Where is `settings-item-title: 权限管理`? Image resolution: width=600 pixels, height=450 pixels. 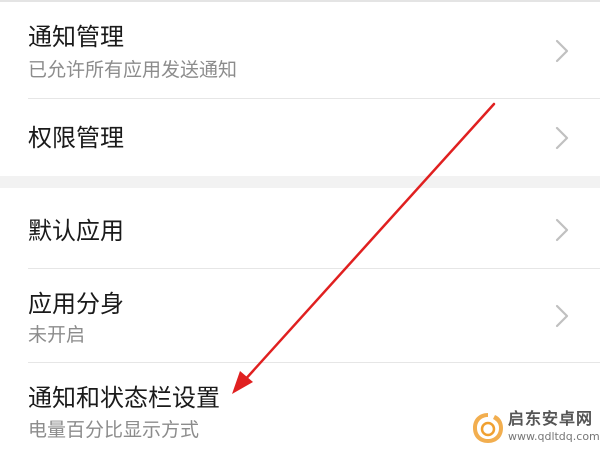 settings-item-title: 权限管理 is located at coordinates (76, 138).